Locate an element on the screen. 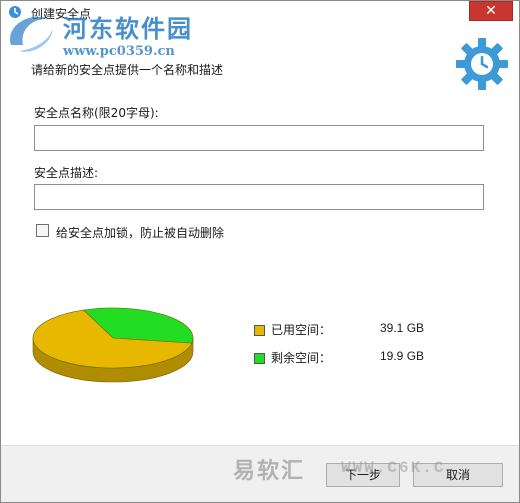 The width and height of the screenshot is (520, 503). watermark-logo: 河东软件园 is located at coordinates (128, 28).